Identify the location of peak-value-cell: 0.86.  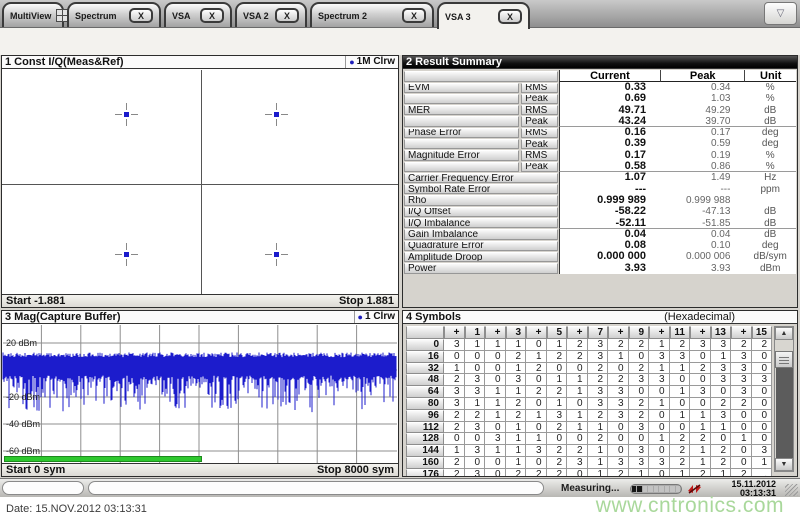
(702, 167).